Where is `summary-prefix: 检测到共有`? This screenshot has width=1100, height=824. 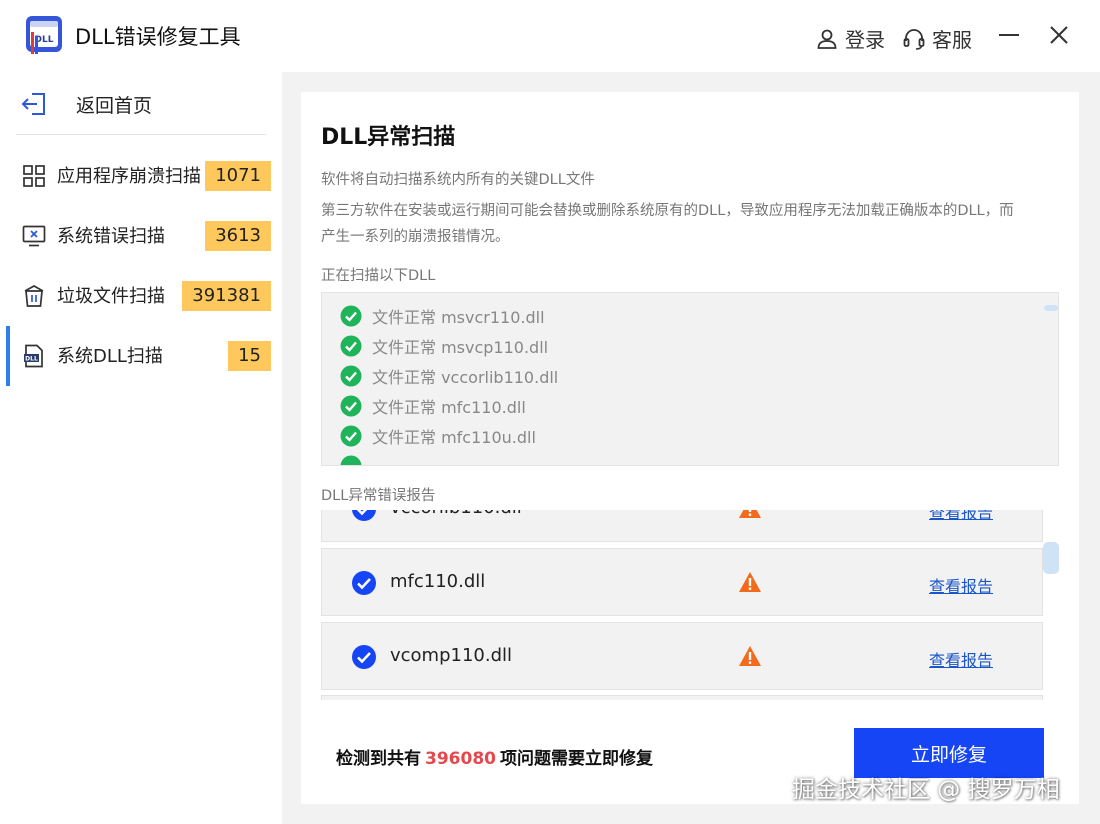
summary-prefix: 检测到共有 is located at coordinates (378, 759).